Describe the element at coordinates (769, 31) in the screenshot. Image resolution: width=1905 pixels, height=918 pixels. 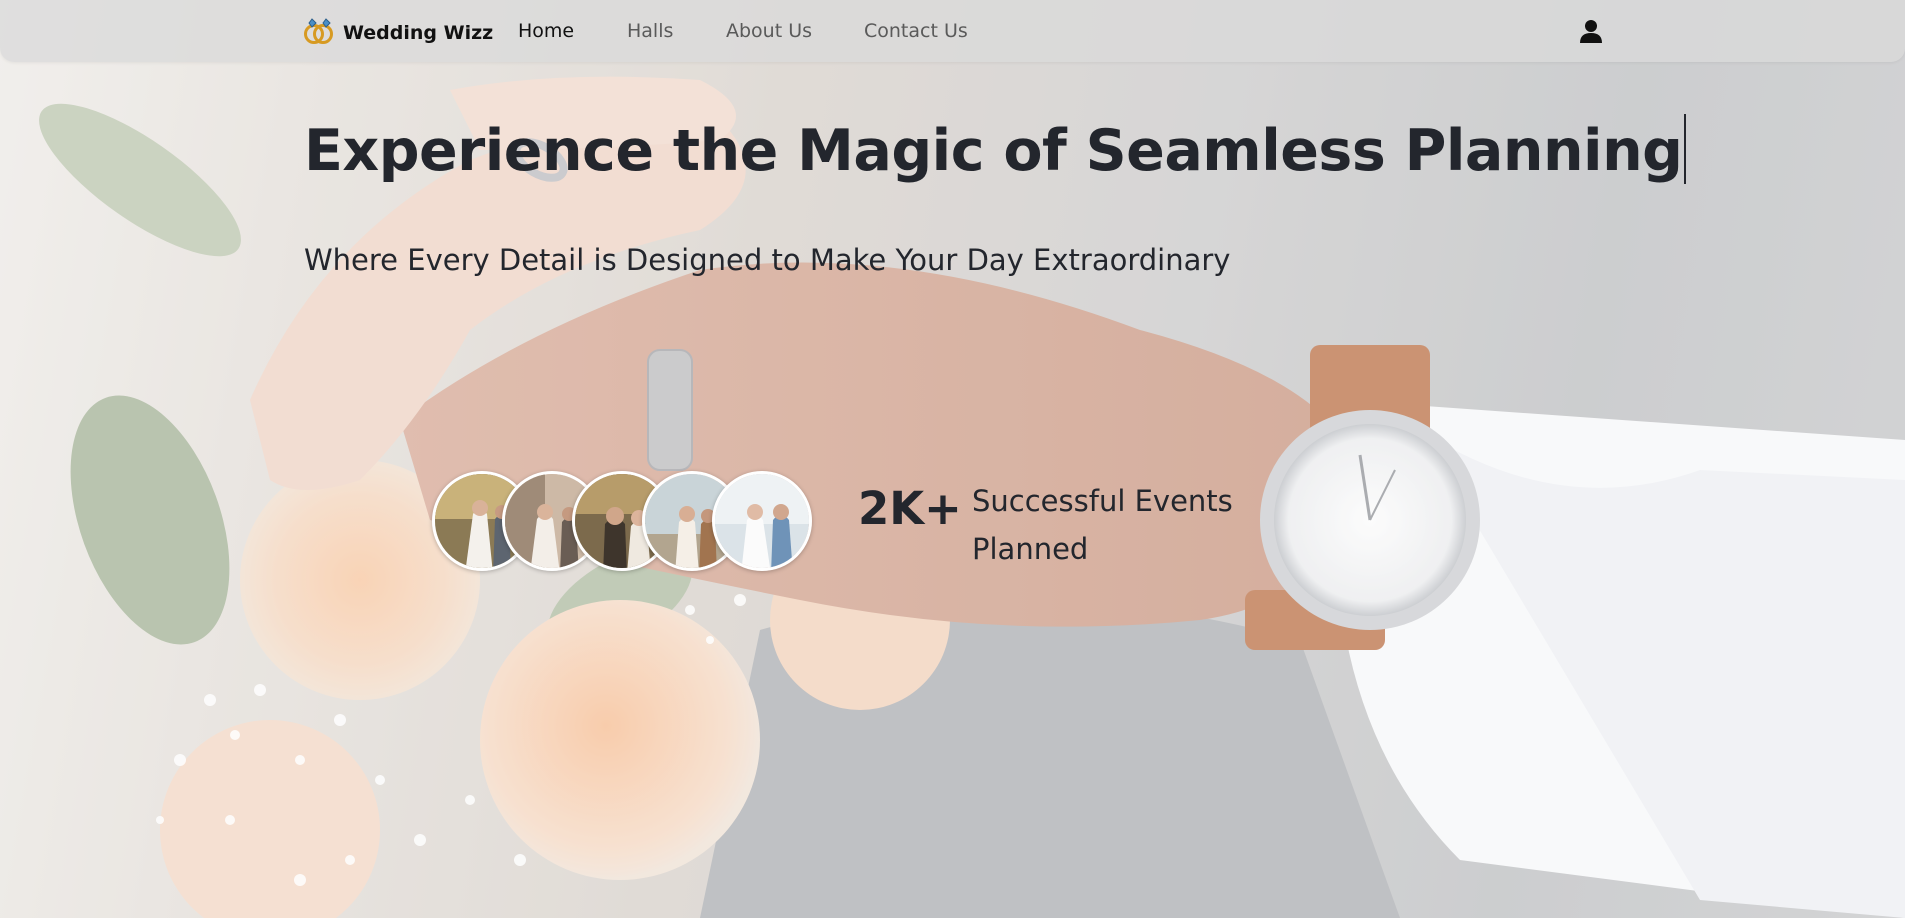
I see `nav-link-about-us: About Us` at that location.